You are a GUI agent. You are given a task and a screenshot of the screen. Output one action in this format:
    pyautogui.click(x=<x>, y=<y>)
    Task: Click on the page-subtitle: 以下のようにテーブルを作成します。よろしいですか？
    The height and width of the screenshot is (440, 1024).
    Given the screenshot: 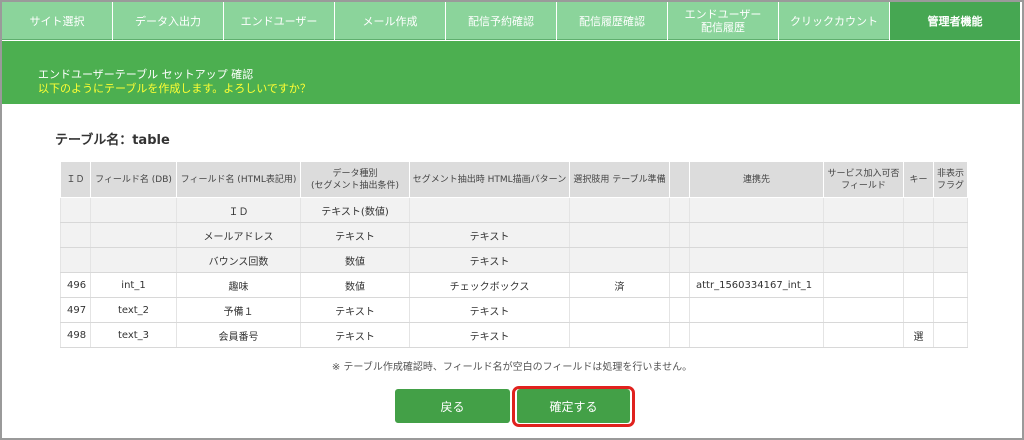 What is the action you would take?
    pyautogui.click(x=174, y=88)
    